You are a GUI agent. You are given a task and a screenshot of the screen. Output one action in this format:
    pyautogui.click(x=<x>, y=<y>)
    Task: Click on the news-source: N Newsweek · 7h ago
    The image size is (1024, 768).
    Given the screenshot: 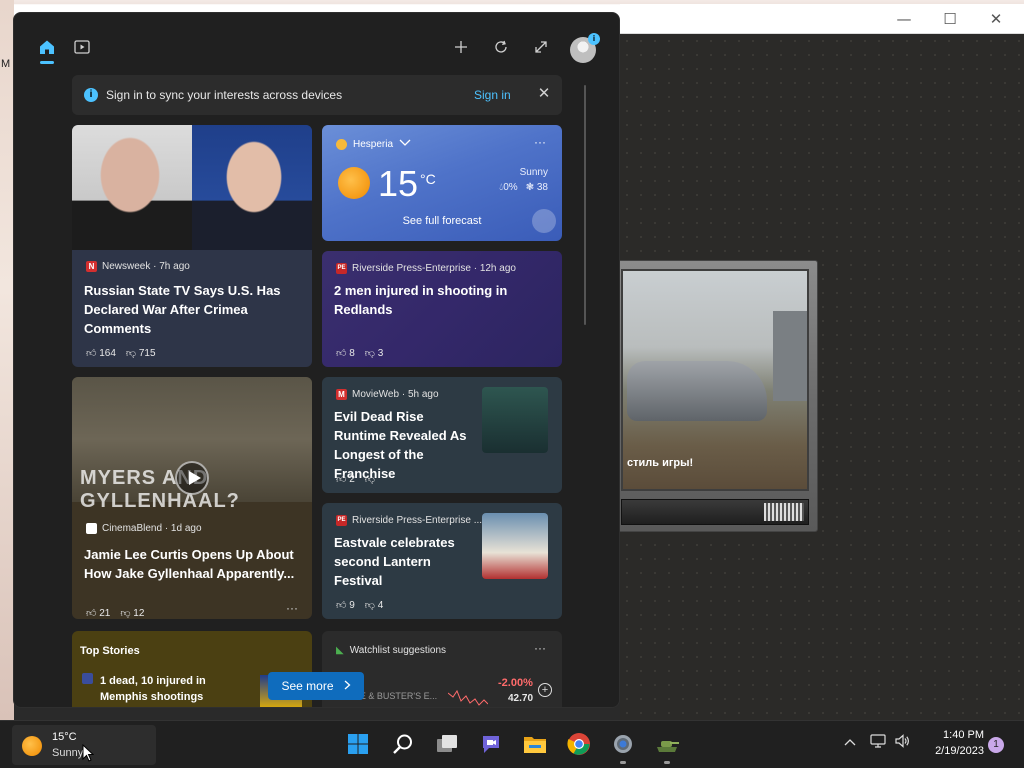 What is the action you would take?
    pyautogui.click(x=138, y=266)
    